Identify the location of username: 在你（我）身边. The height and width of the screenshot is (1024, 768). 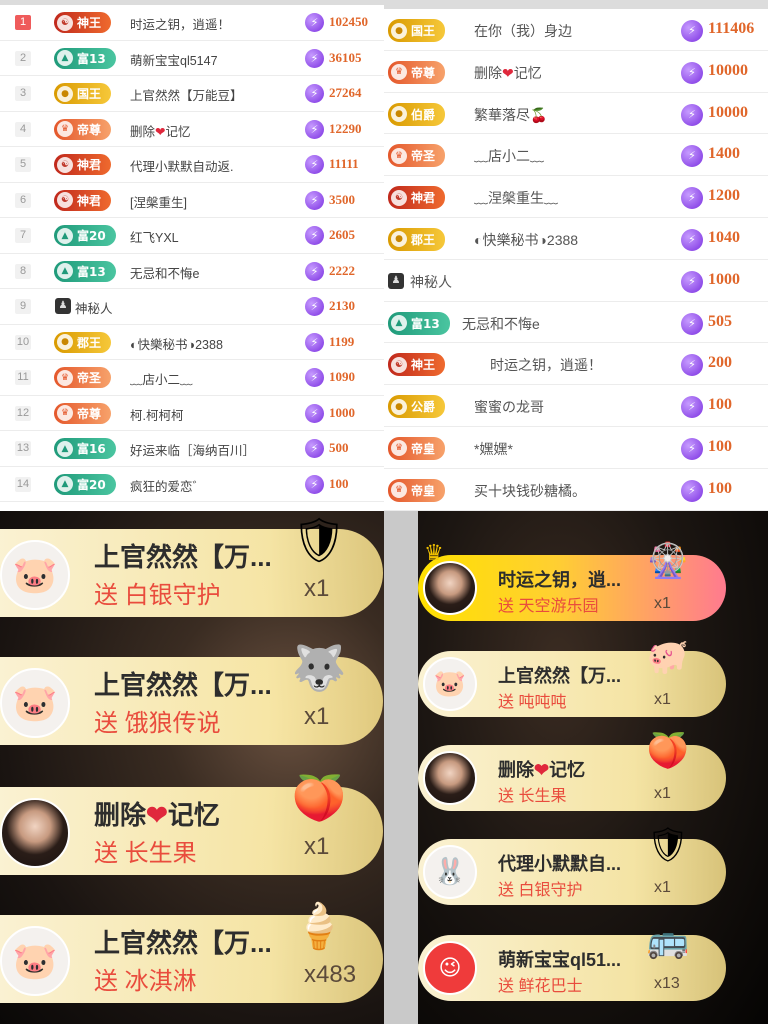
(523, 31).